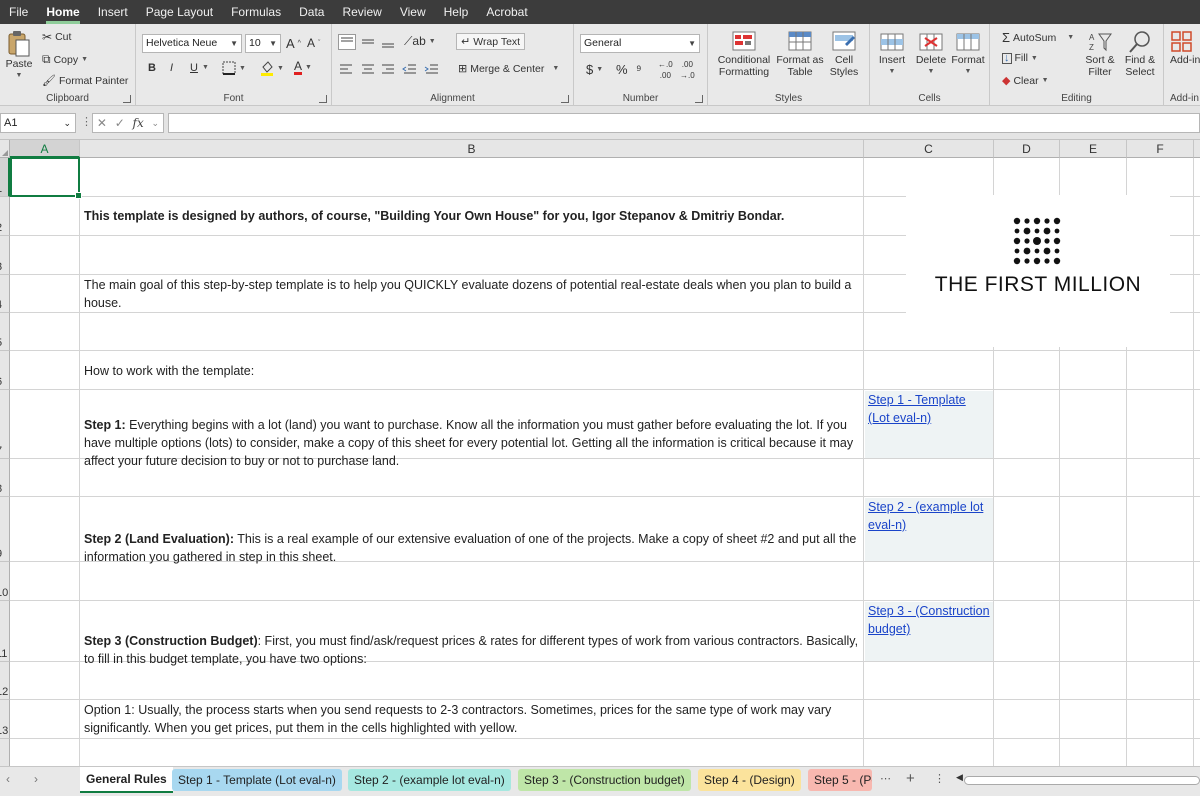  Describe the element at coordinates (256, 12) in the screenshot. I see `menu-formulas: Formulas` at that location.